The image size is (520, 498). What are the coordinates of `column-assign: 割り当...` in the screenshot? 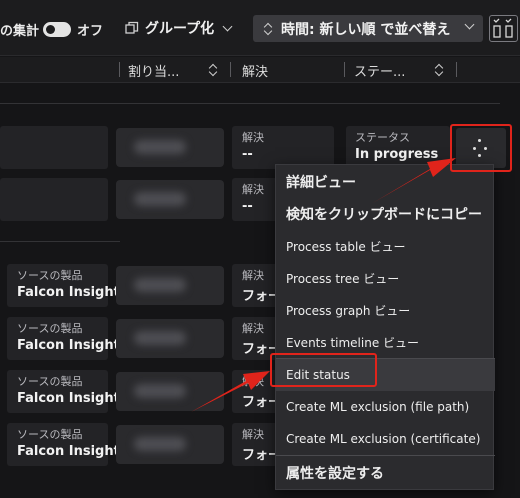 It's located at (153, 70).